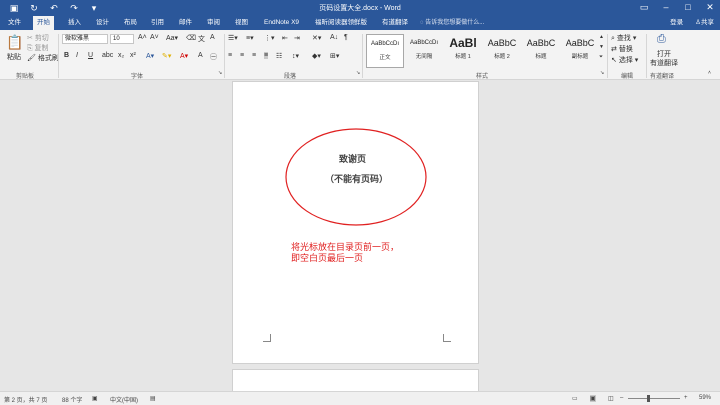 The height and width of the screenshot is (405, 720). Describe the element at coordinates (463, 51) in the screenshot. I see `style-heading-1: AaBl 标题 1` at that location.